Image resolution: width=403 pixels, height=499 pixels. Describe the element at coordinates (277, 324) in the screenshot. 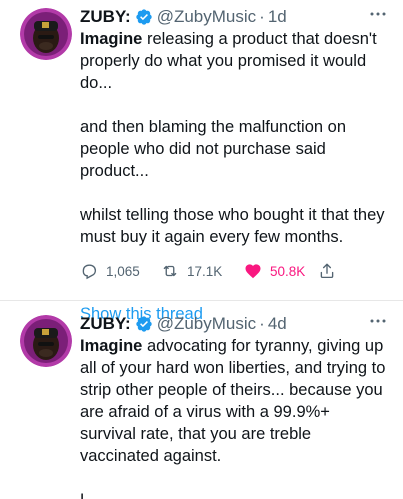

I see `timestamp: 4d` at that location.